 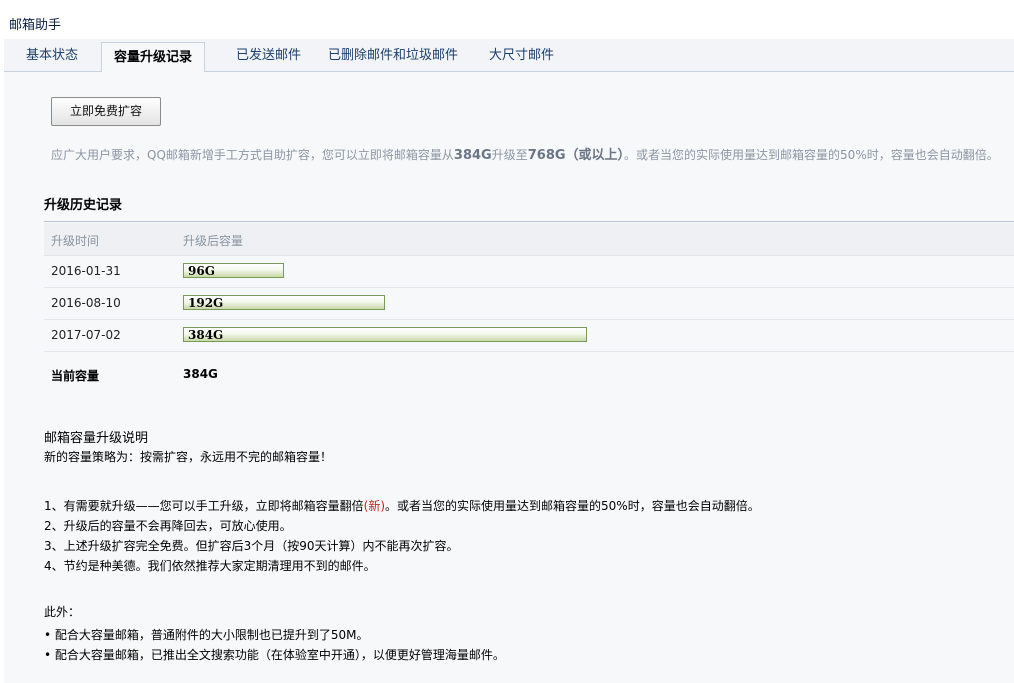 What do you see at coordinates (168, 526) in the screenshot?
I see `rule-item: 2、升级后的容量不会再降回去，可放心使用。` at bounding box center [168, 526].